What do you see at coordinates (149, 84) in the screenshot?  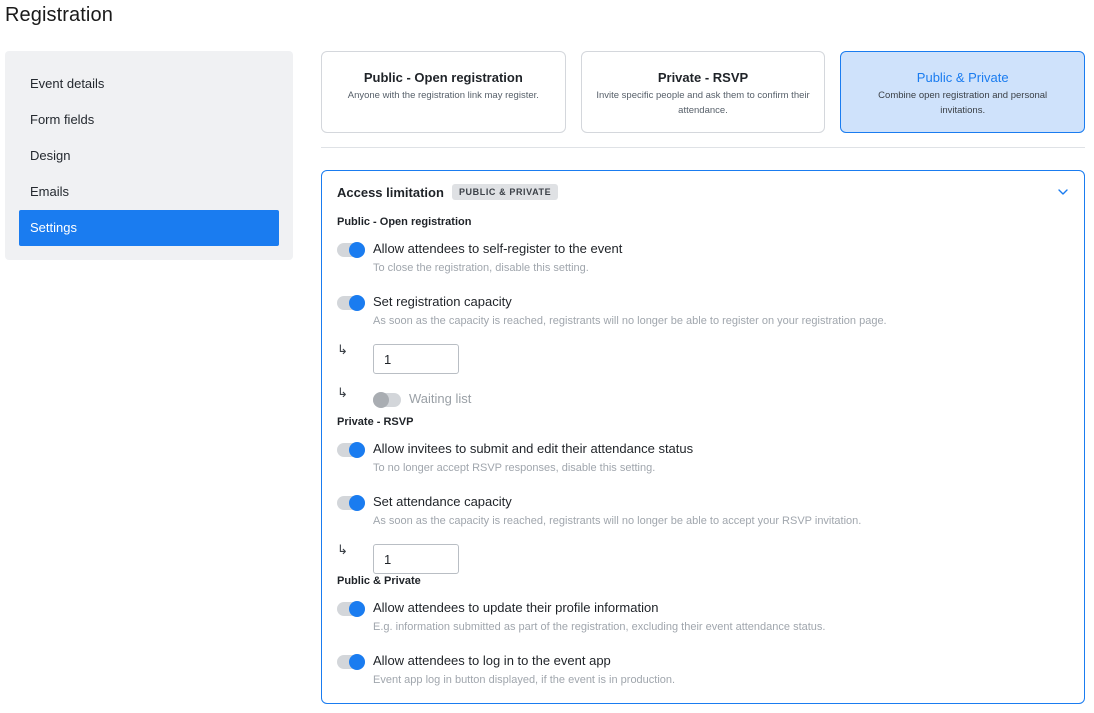 I see `sidebar-item-event-details: Event details` at bounding box center [149, 84].